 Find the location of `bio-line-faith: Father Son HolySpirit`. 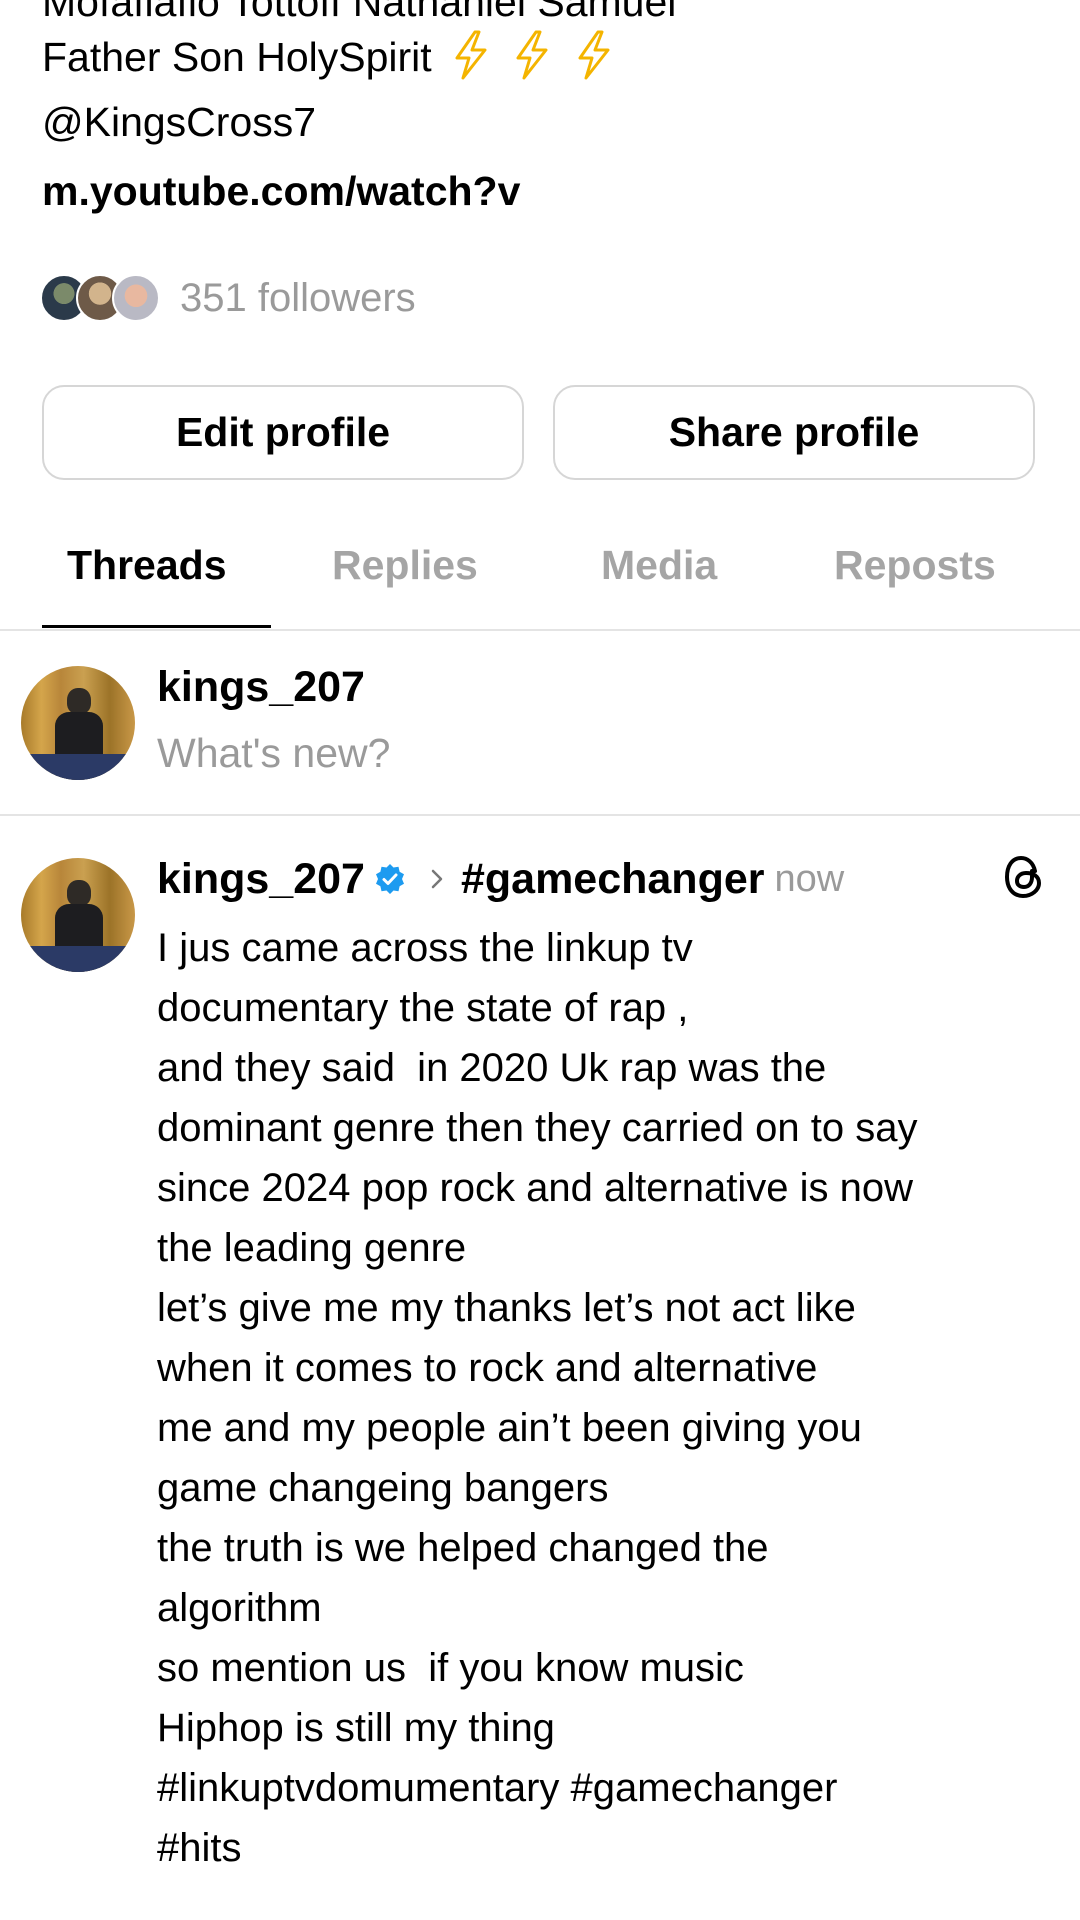

bio-line-faith: Father Son HolySpirit is located at coordinates (329, 60).